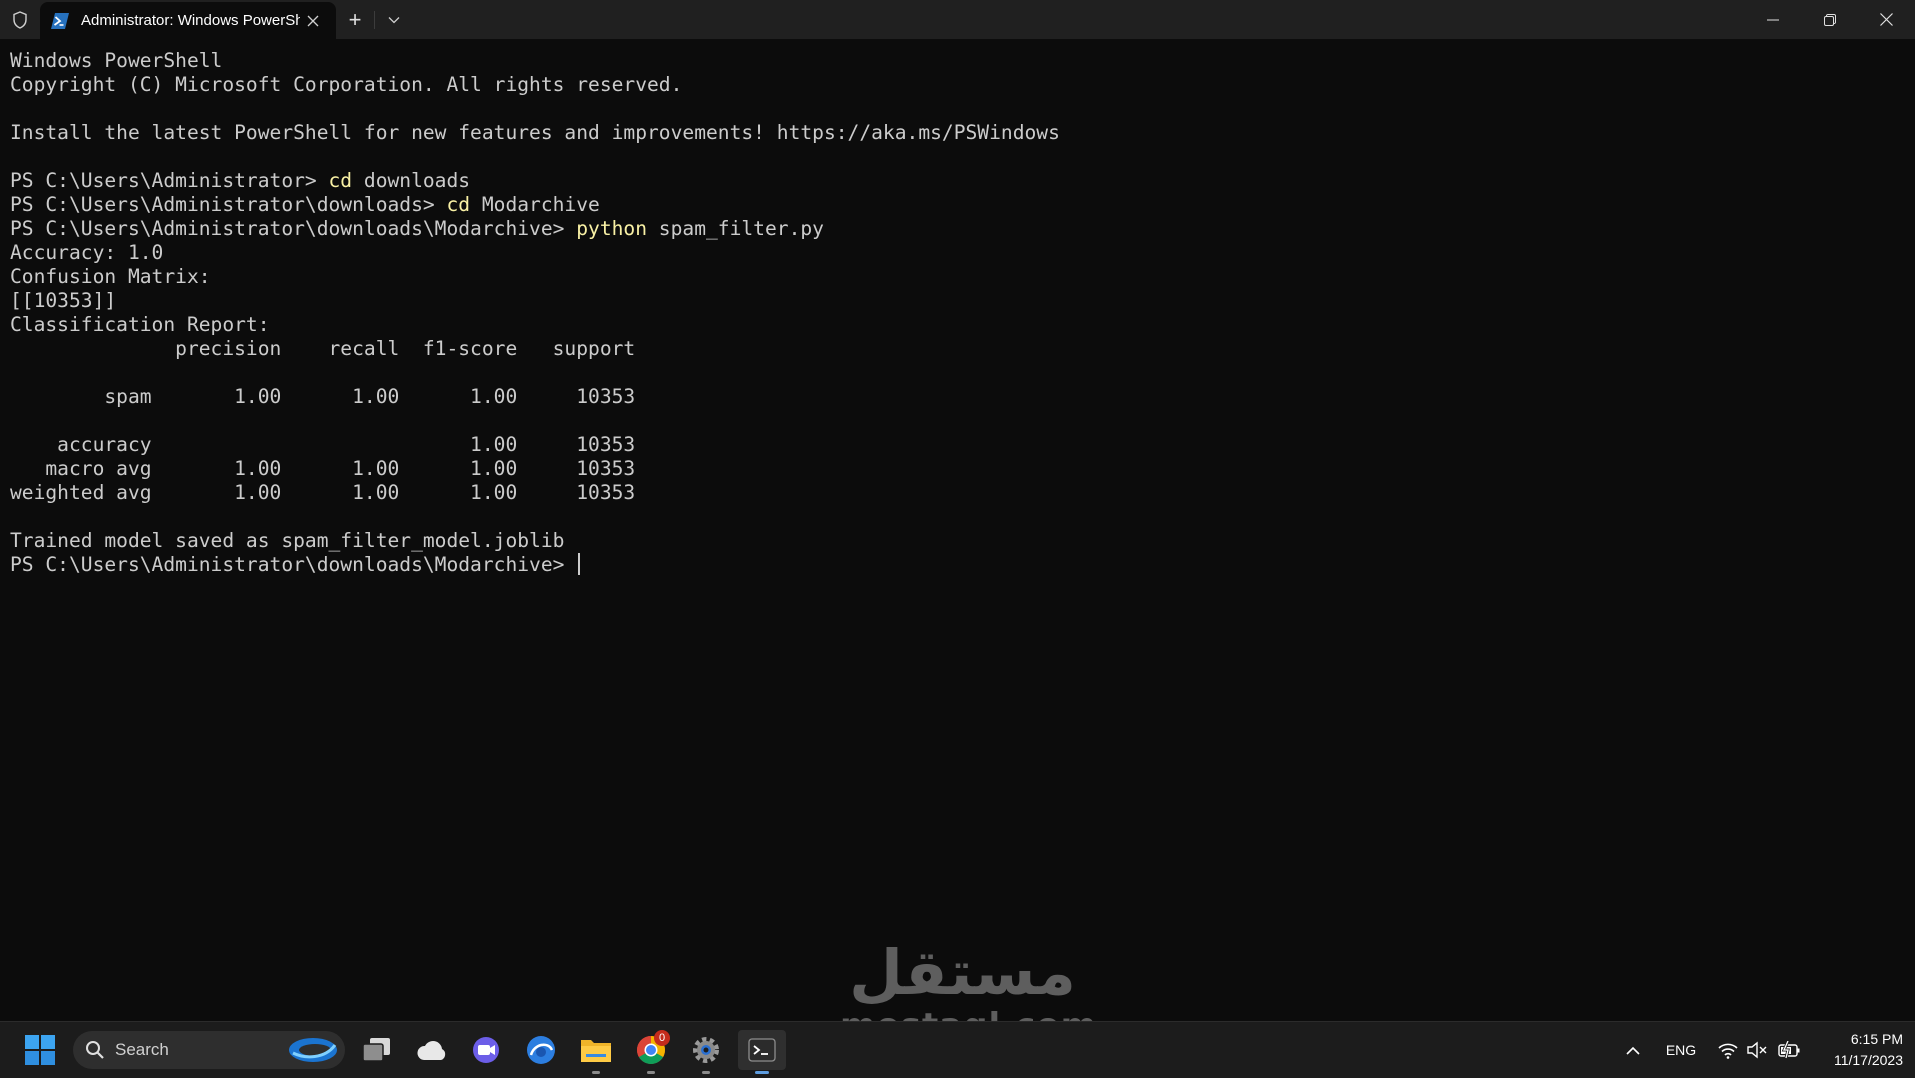 Image resolution: width=1915 pixels, height=1078 pixels. What do you see at coordinates (651, 1050) in the screenshot?
I see `chrome-button: 0` at bounding box center [651, 1050].